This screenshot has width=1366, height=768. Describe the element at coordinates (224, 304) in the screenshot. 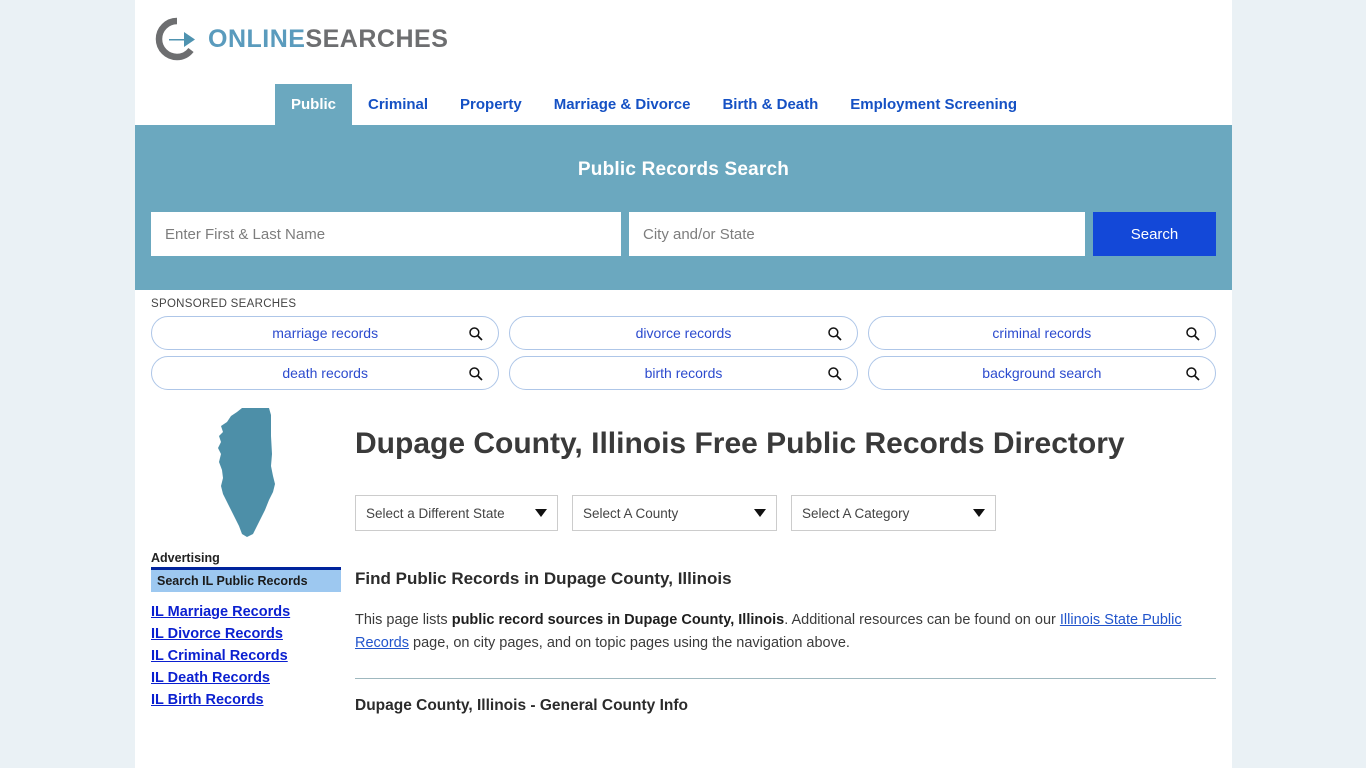

I see `sponsored-searches-label: SPONSORED SEARCHES` at that location.